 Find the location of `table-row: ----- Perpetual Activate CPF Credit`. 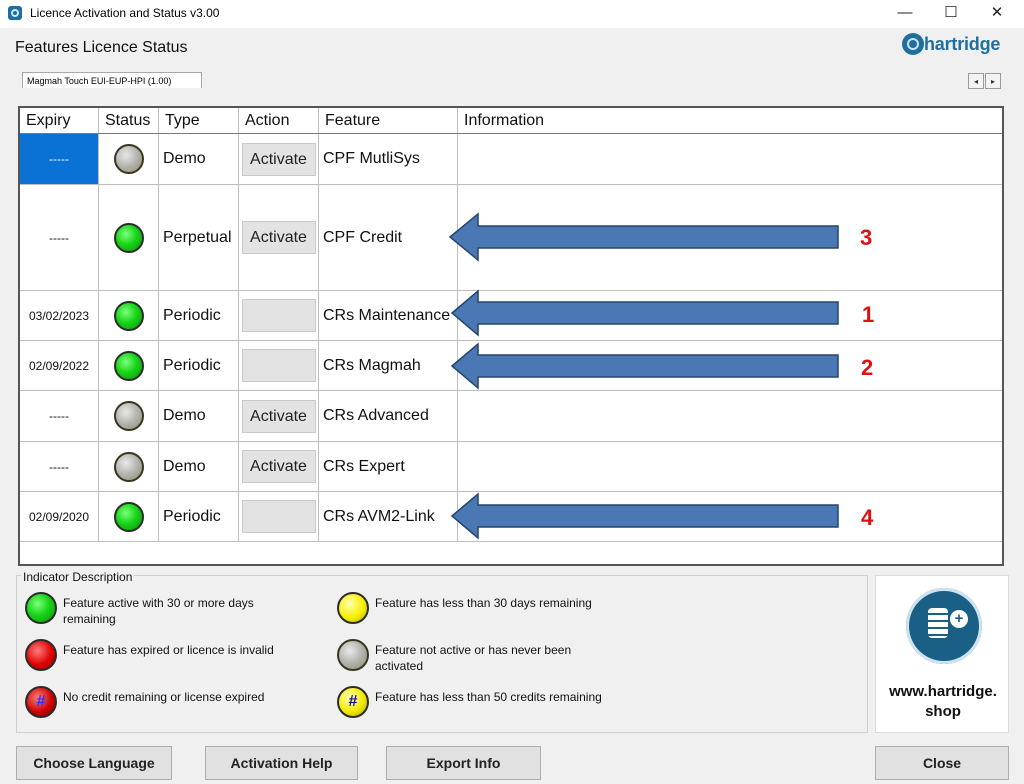

table-row: ----- Perpetual Activate CPF Credit is located at coordinates (511, 238).